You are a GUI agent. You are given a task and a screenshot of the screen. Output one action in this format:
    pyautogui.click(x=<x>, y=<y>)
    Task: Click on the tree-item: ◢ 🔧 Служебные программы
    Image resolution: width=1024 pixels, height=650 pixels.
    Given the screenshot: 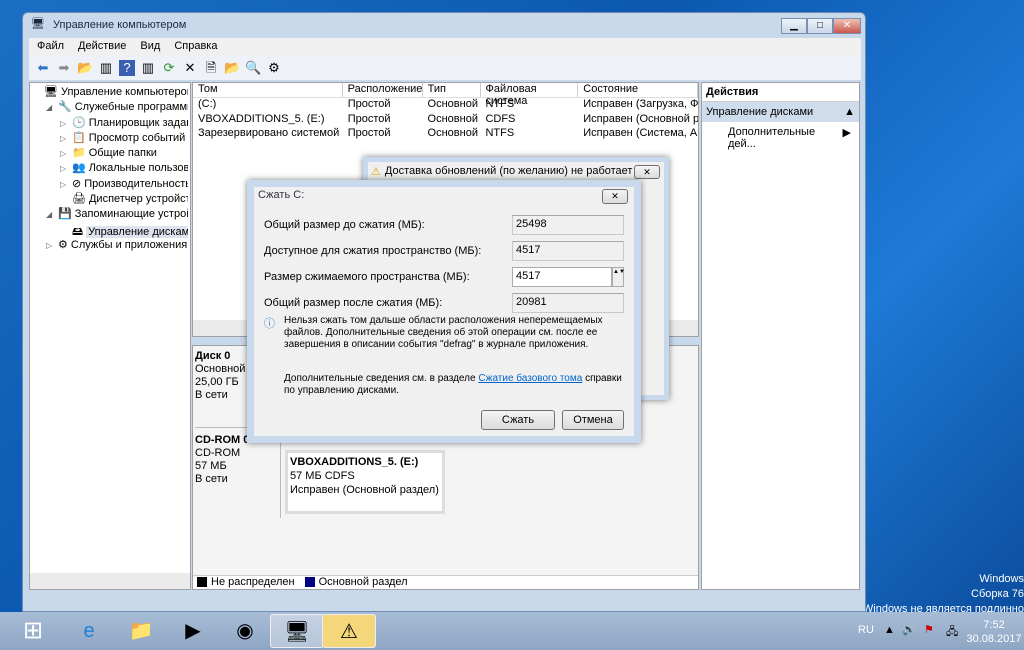 What is the action you would take?
    pyautogui.click(x=110, y=107)
    